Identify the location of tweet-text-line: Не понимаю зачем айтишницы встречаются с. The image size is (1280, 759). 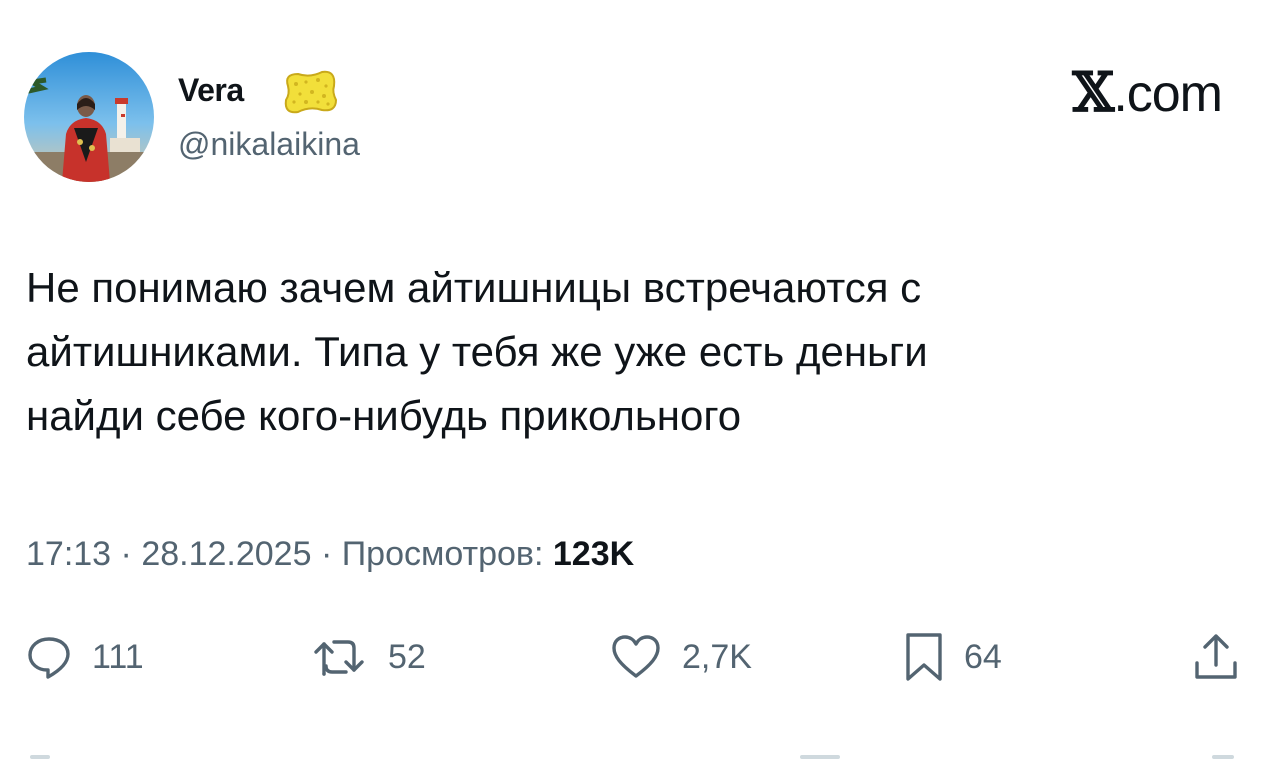
(474, 287).